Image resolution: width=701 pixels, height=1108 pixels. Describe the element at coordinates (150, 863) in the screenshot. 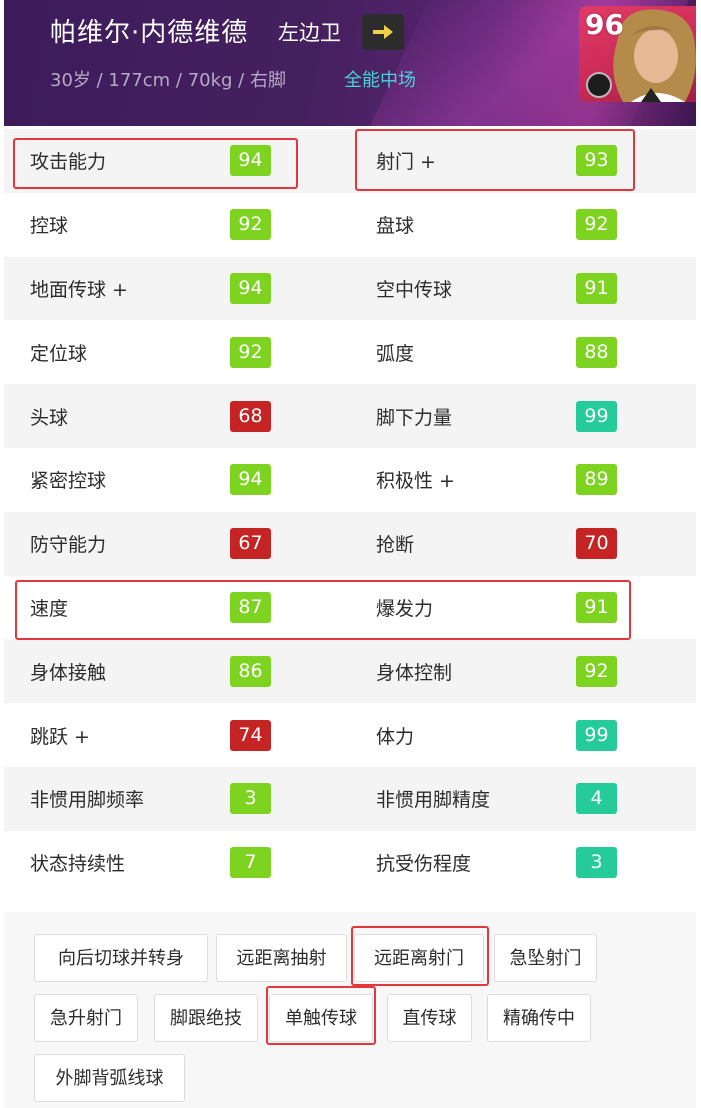

I see `stat-item: 状态持续性 7` at that location.